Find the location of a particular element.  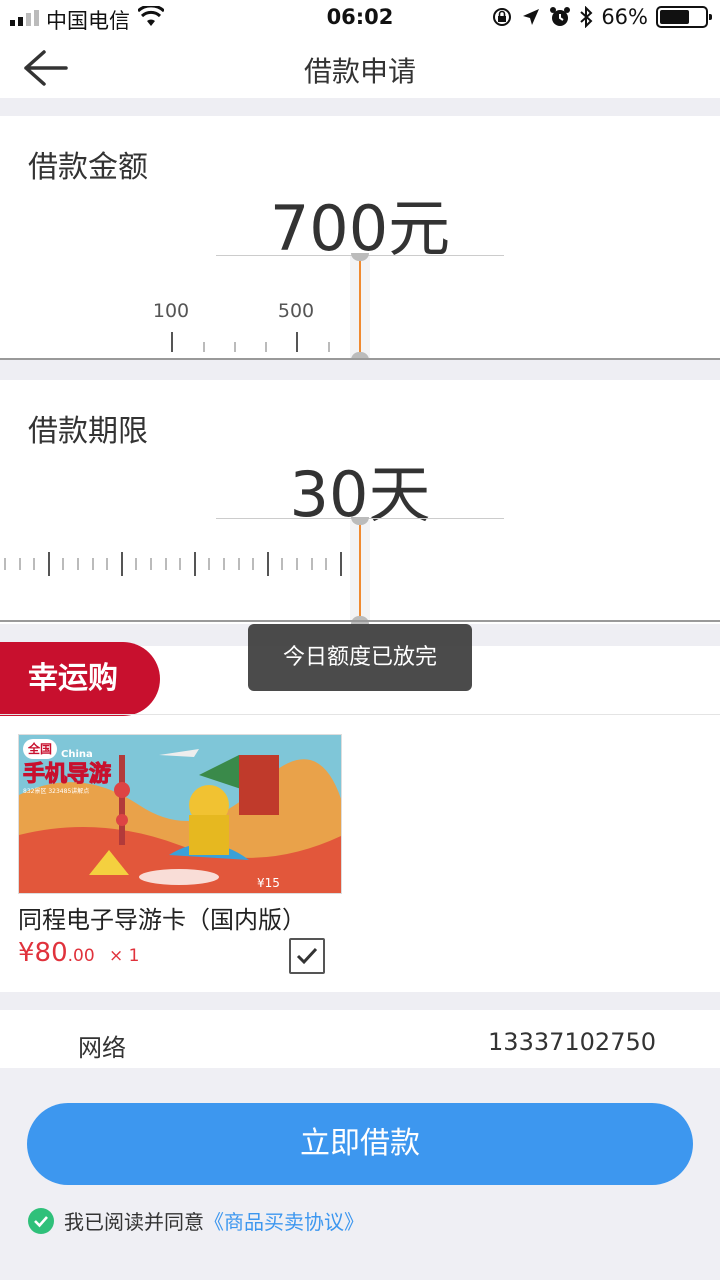

agreement-row: 我已阅读并同意 《商品买卖协议》 is located at coordinates (196, 1220).